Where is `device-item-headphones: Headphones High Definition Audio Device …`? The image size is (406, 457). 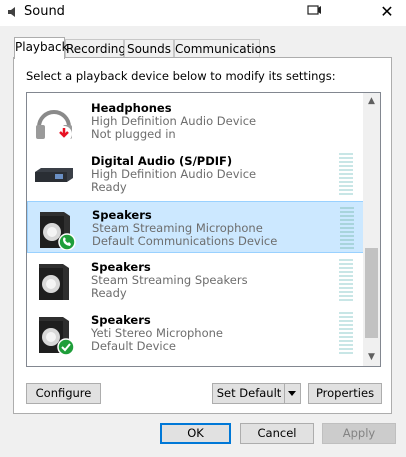 device-item-headphones: Headphones High Definition Audio Device … is located at coordinates (195, 121).